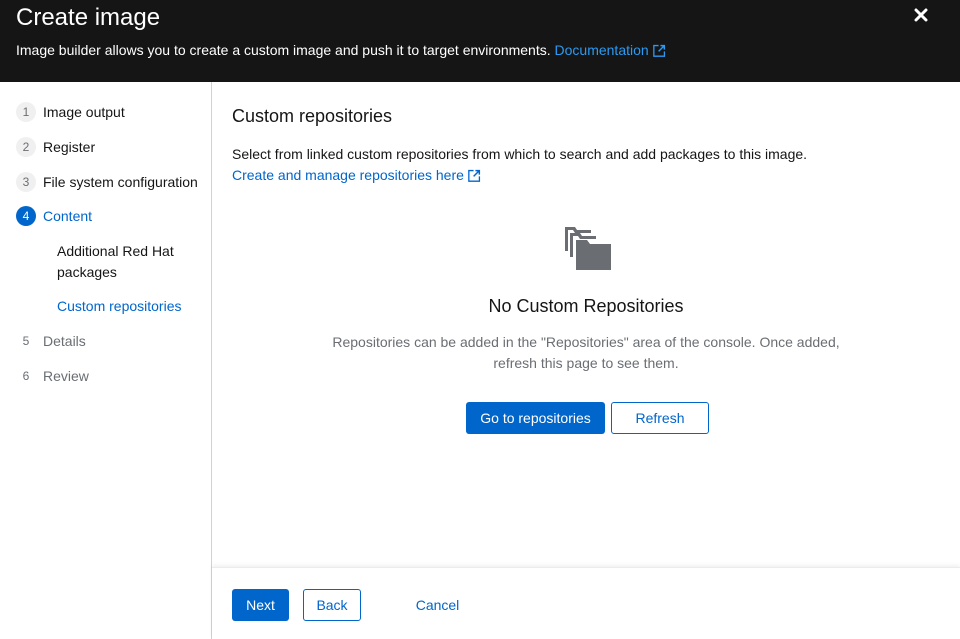  Describe the element at coordinates (68, 216) in the screenshot. I see `step-label: Content` at that location.